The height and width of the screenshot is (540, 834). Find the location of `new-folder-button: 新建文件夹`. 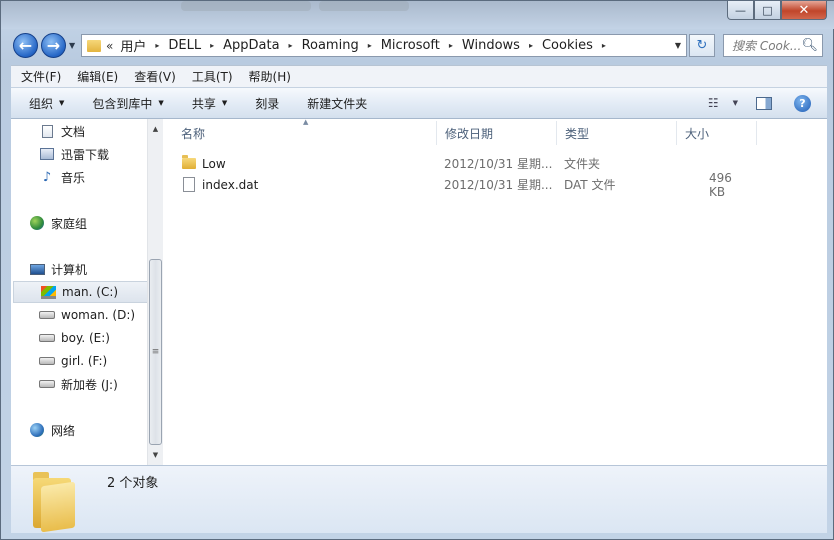

new-folder-button: 新建文件夹 is located at coordinates (337, 103).